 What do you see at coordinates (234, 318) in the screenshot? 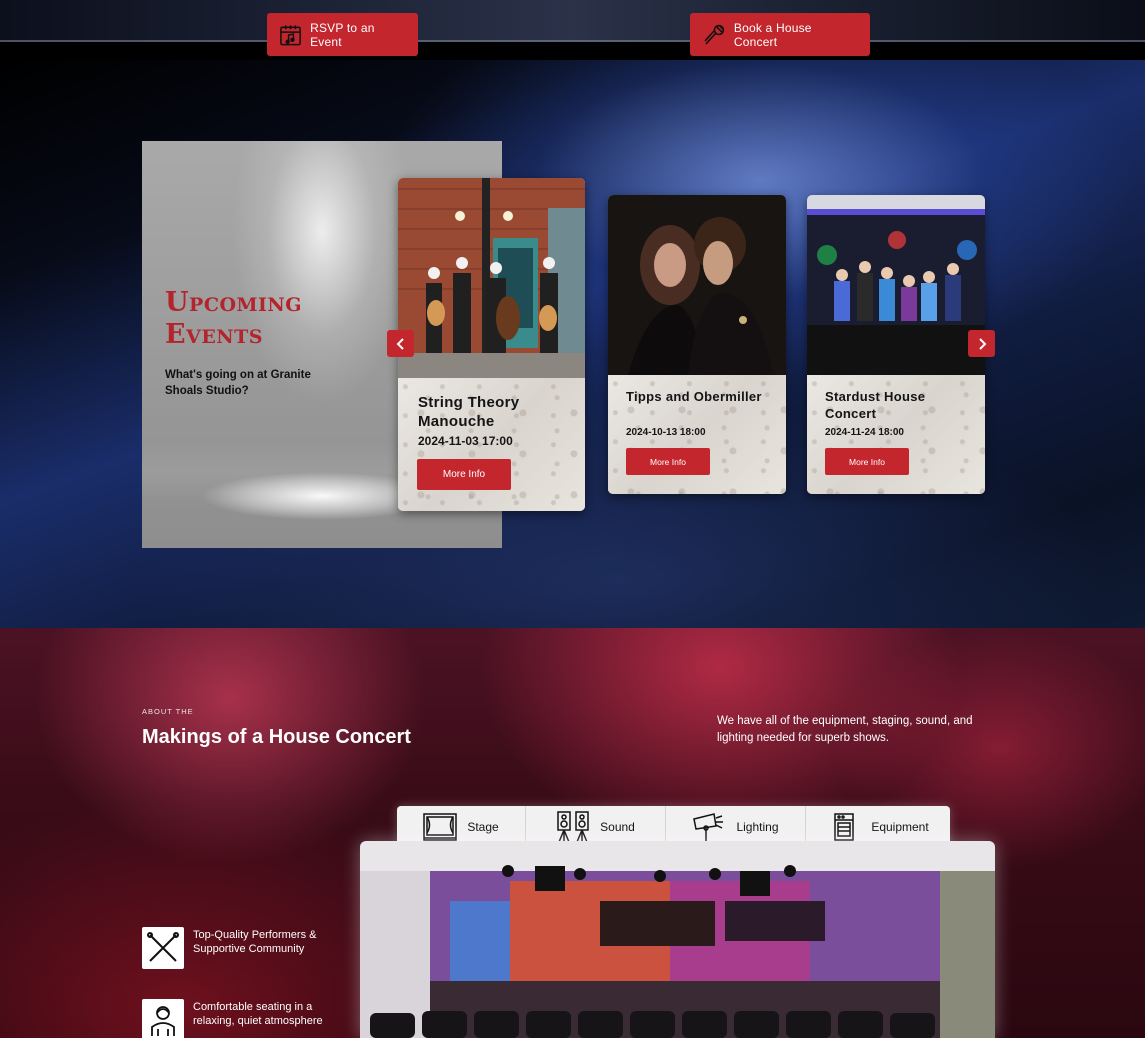
I see `events-title: Upcoming Events` at bounding box center [234, 318].